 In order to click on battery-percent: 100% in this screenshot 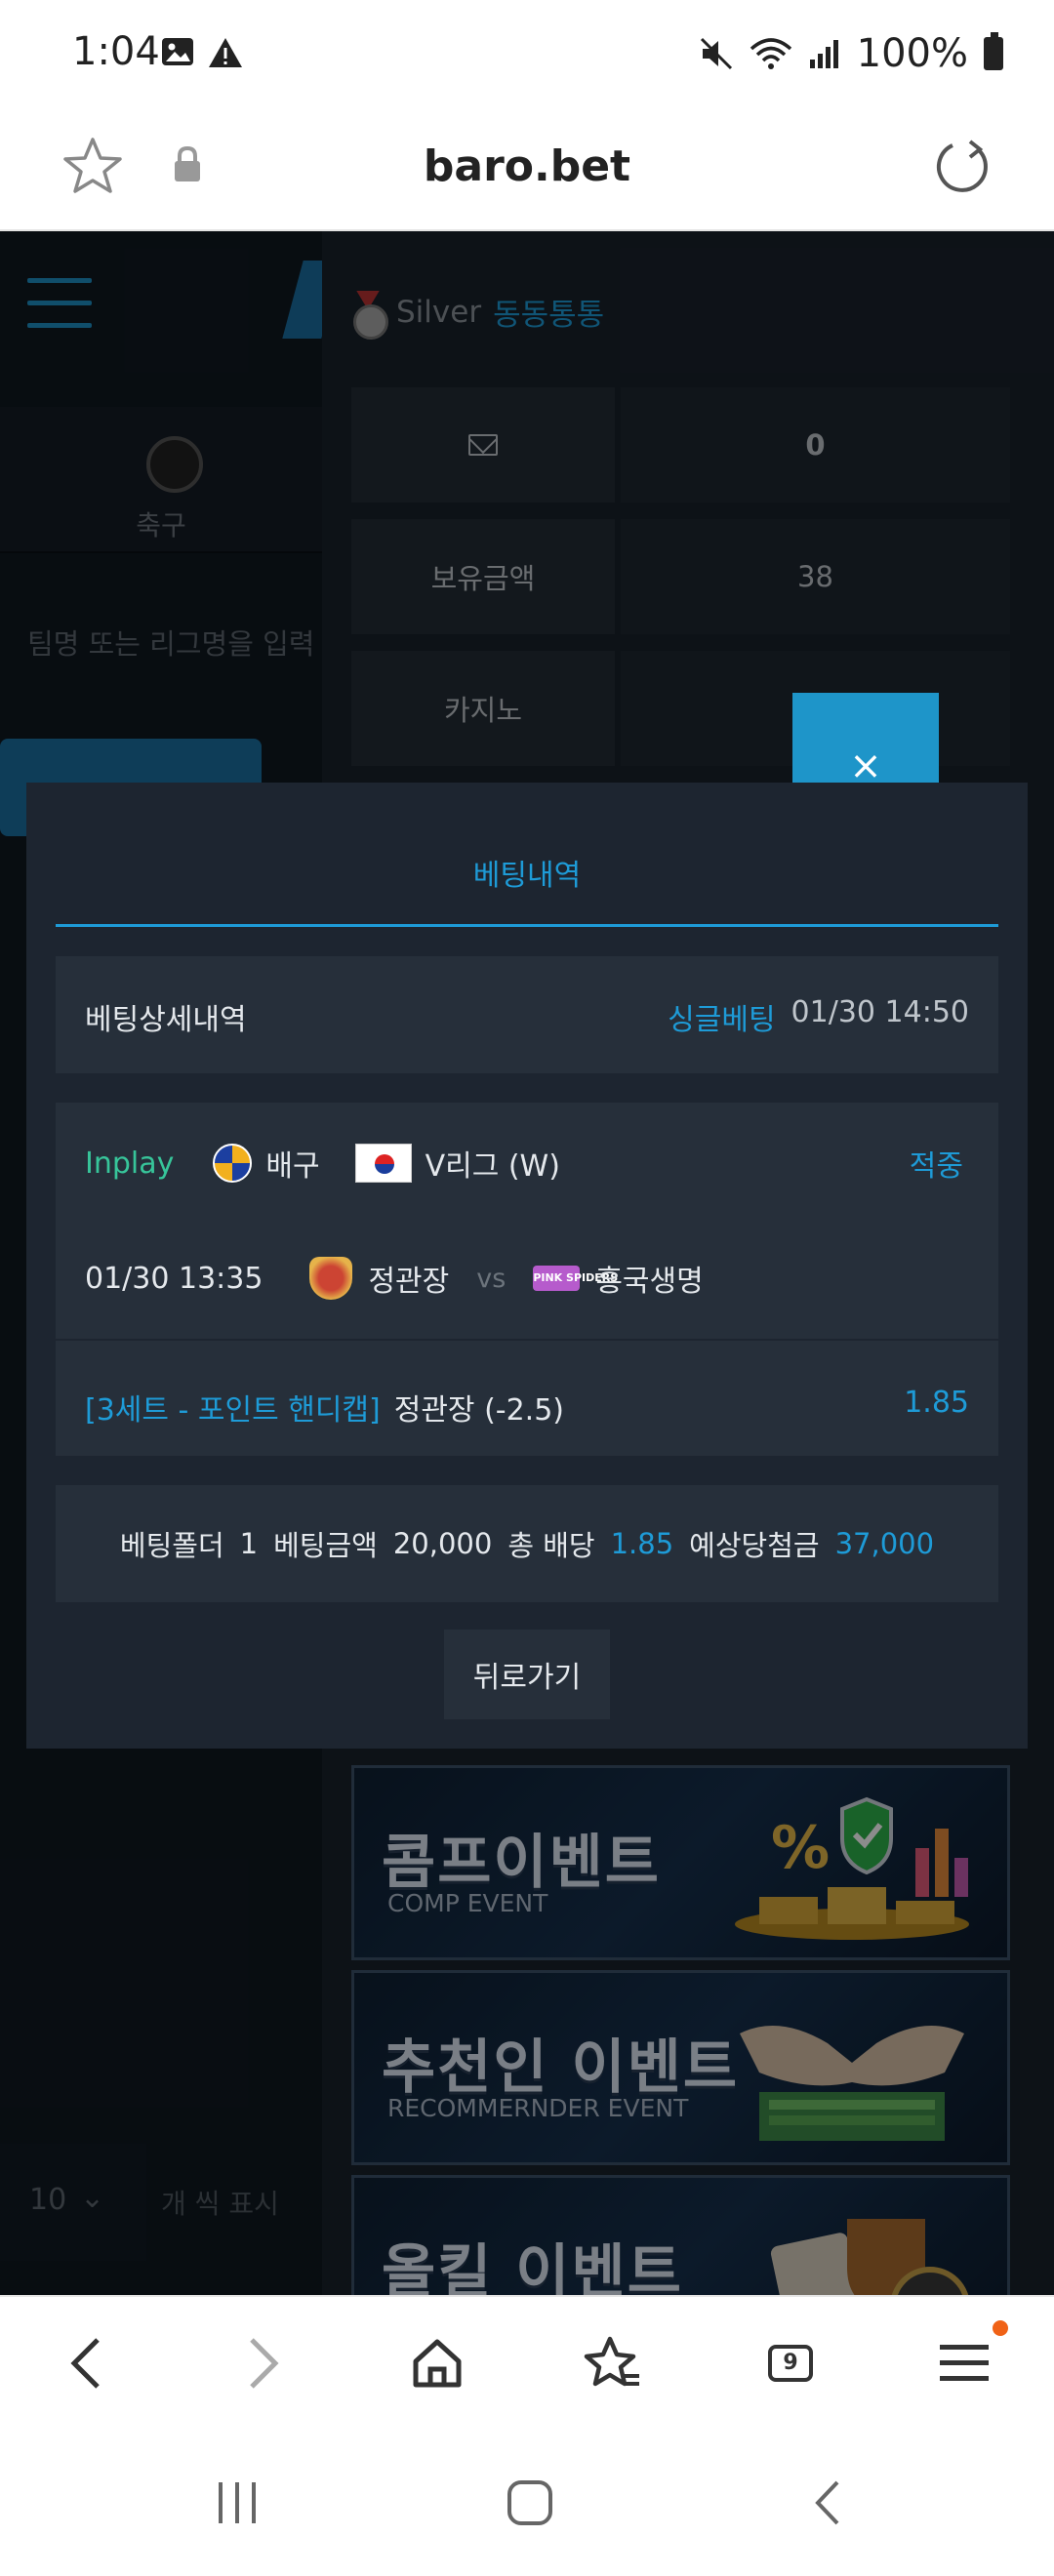, I will do `click(912, 53)`.